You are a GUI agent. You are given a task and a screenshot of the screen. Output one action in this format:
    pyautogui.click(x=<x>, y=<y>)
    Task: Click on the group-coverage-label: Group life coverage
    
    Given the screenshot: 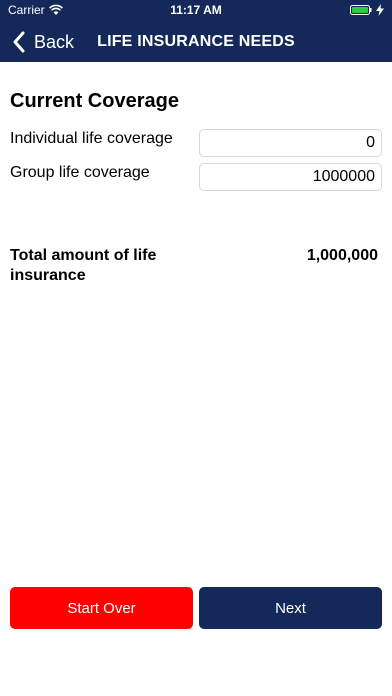 What is the action you would take?
    pyautogui.click(x=80, y=172)
    